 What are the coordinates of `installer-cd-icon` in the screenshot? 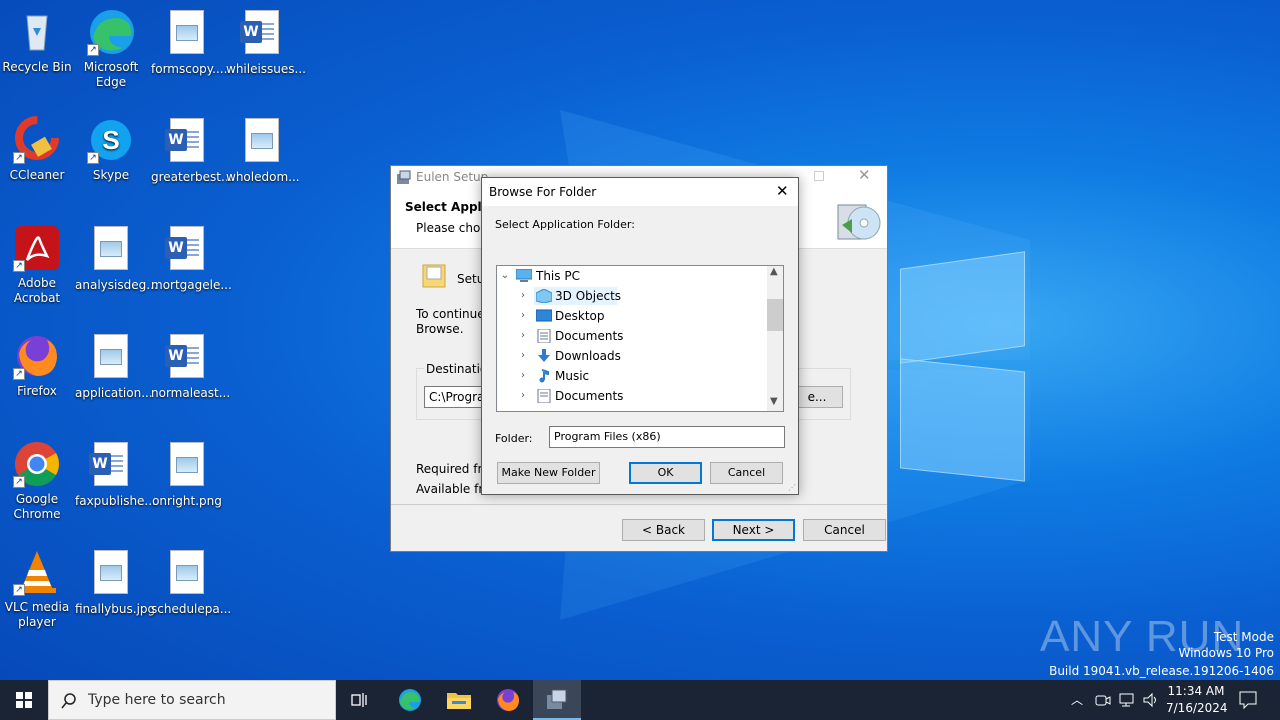 It's located at (859, 222).